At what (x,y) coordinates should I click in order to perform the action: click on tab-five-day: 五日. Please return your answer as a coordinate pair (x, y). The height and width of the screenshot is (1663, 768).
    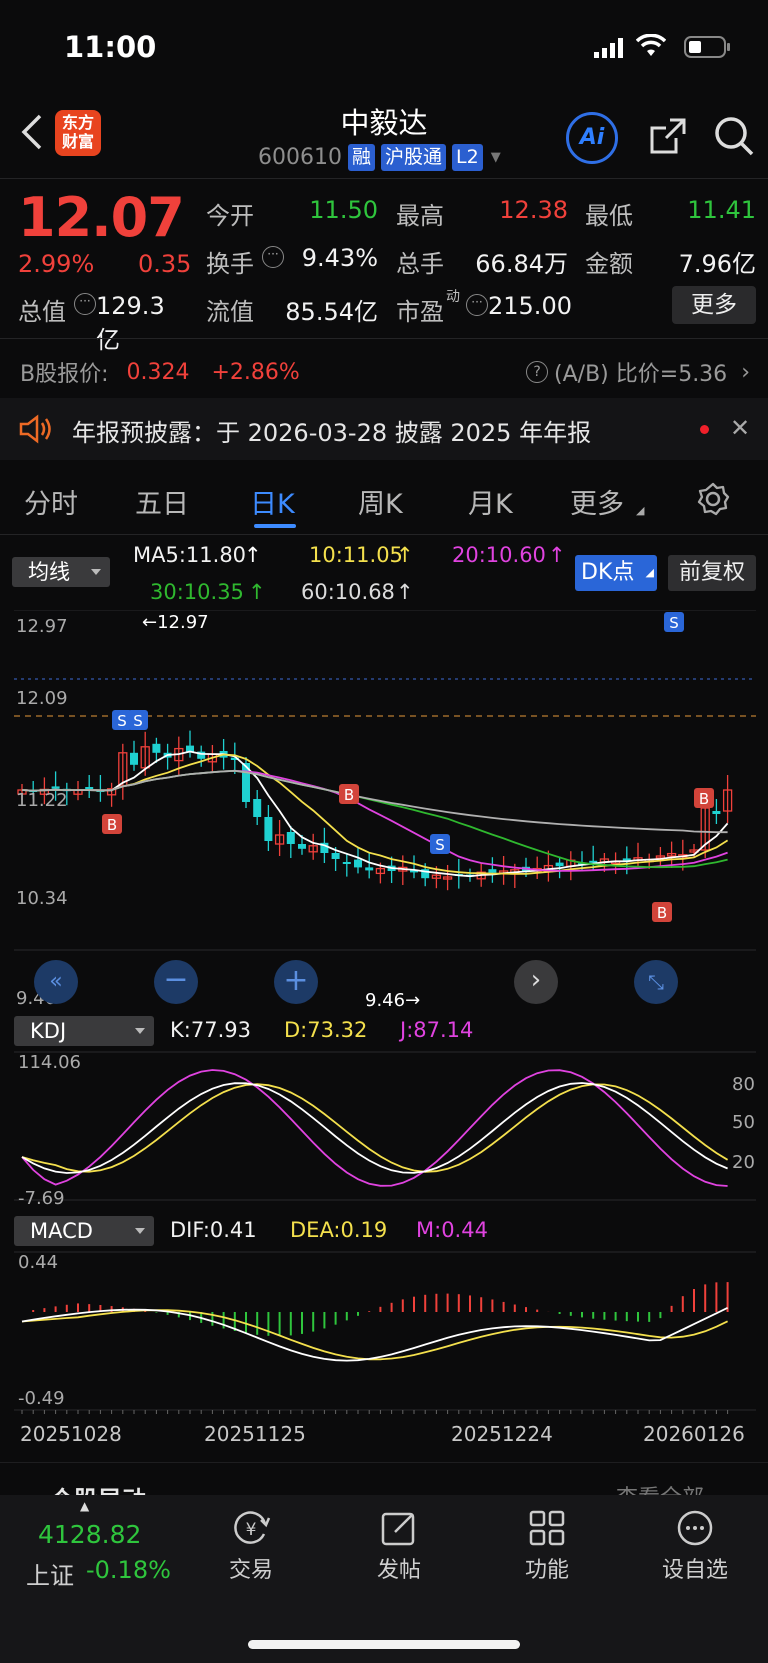
    Looking at the image, I should click on (162, 501).